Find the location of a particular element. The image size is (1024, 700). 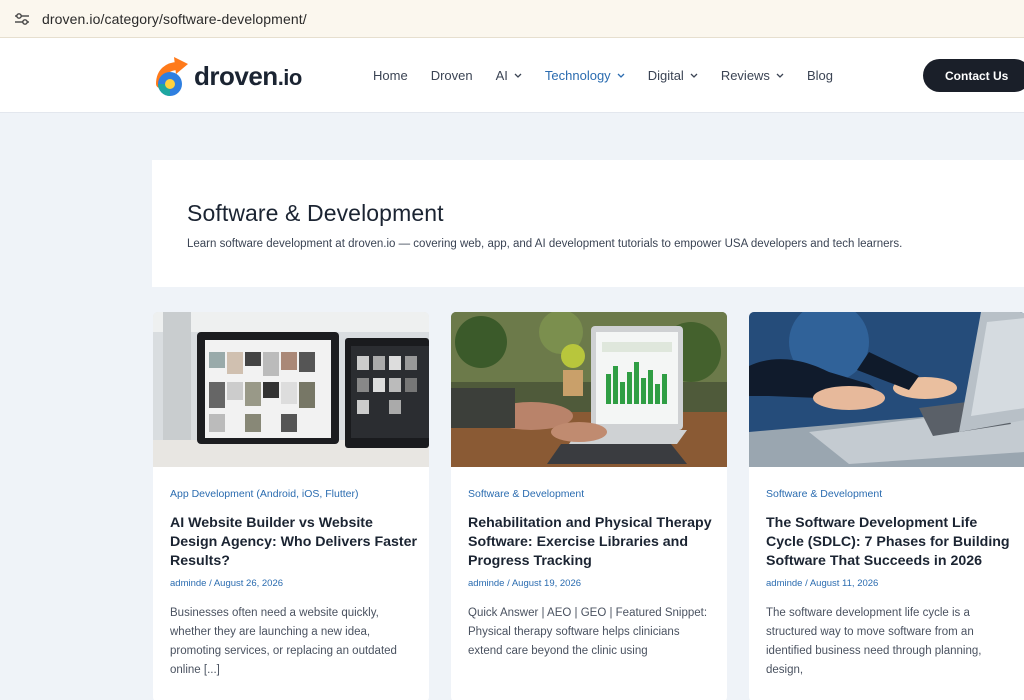

nav-item-home: Home is located at coordinates (390, 75).